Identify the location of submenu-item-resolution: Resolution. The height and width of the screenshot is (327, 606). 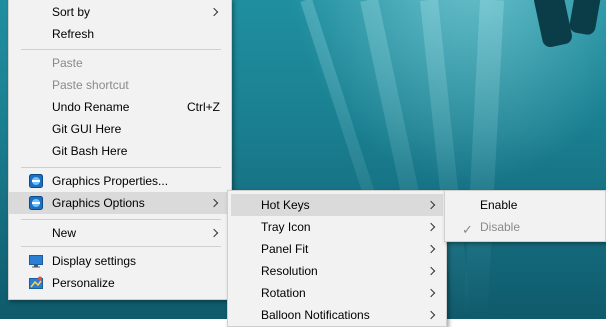
(337, 271).